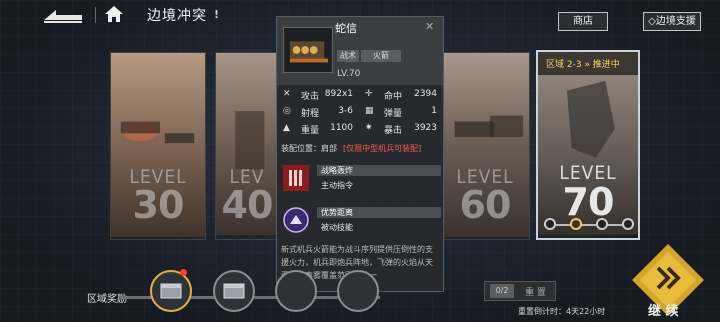  What do you see at coordinates (286, 128) in the screenshot?
I see `weight-icon: ▲` at bounding box center [286, 128].